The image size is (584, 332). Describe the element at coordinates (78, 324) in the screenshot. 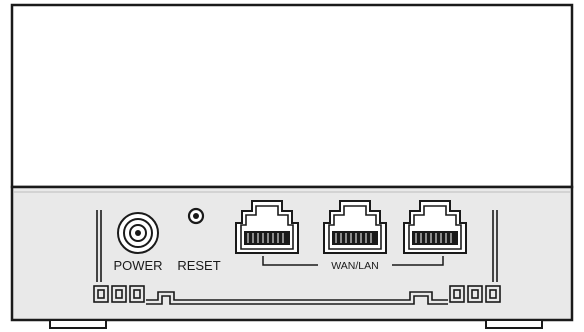

I see `left-foot` at that location.